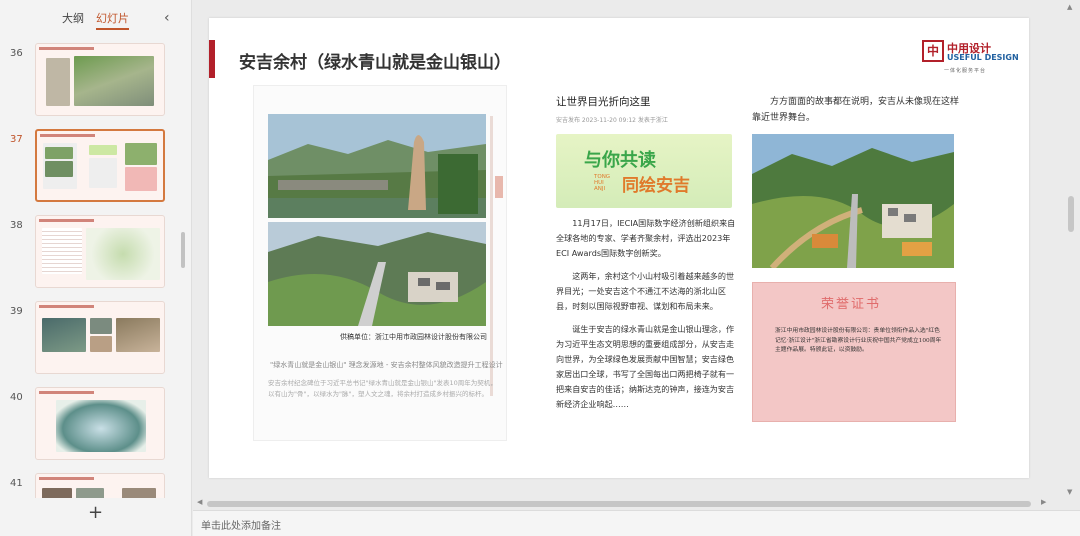 The height and width of the screenshot is (536, 1080). Describe the element at coordinates (167, 18) in the screenshot. I see `chevron-left-icon: ‹` at that location.